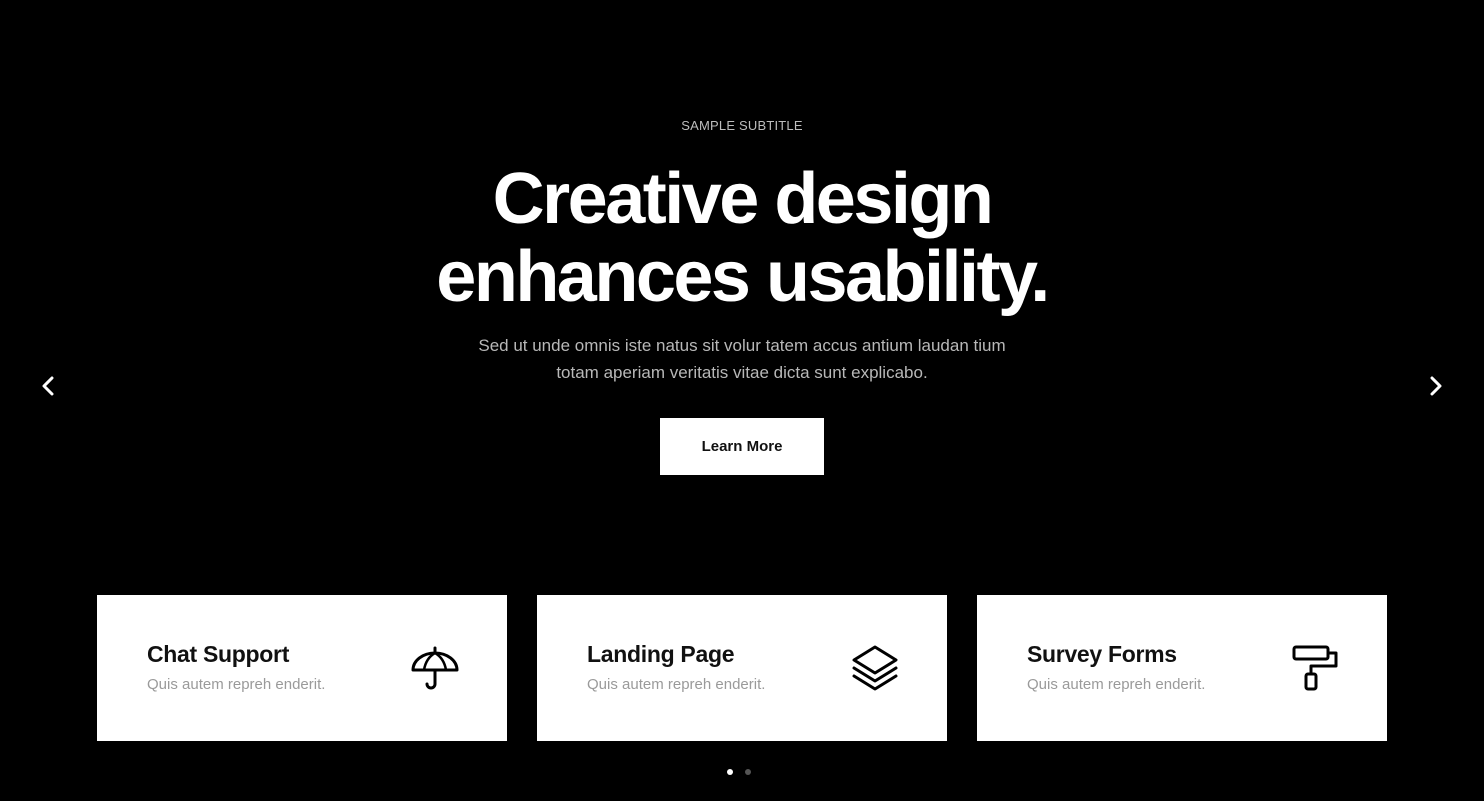 Image resolution: width=1484 pixels, height=801 pixels. What do you see at coordinates (1182, 668) in the screenshot?
I see `feature-card-survey-forms: Survey Forms Quis autem repreh enderit.` at bounding box center [1182, 668].